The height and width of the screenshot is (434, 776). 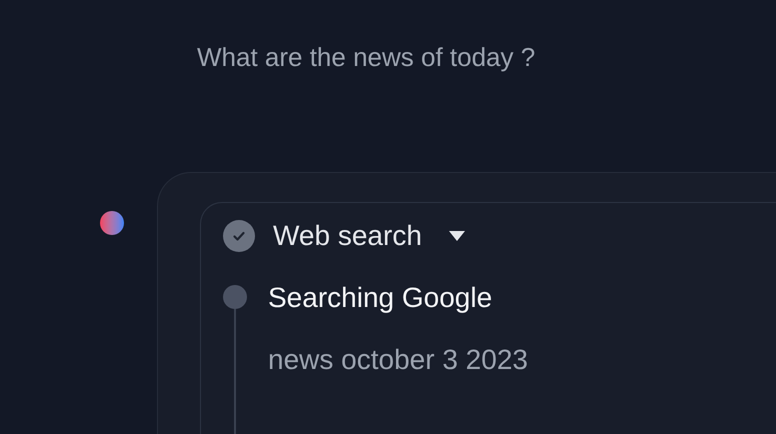 What do you see at coordinates (369, 236) in the screenshot?
I see `web-search-toggle: Web search` at bounding box center [369, 236].